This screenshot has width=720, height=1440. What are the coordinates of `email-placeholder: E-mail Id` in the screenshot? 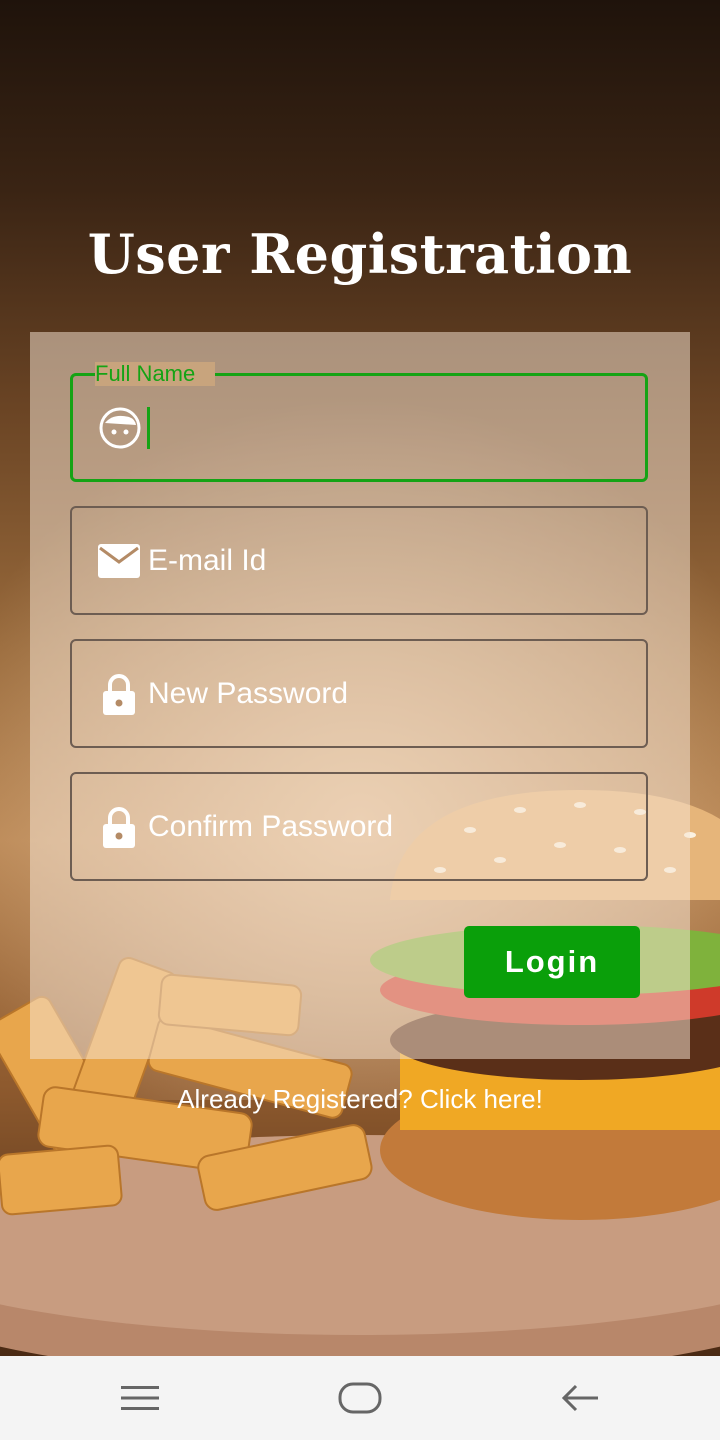 It's located at (207, 560).